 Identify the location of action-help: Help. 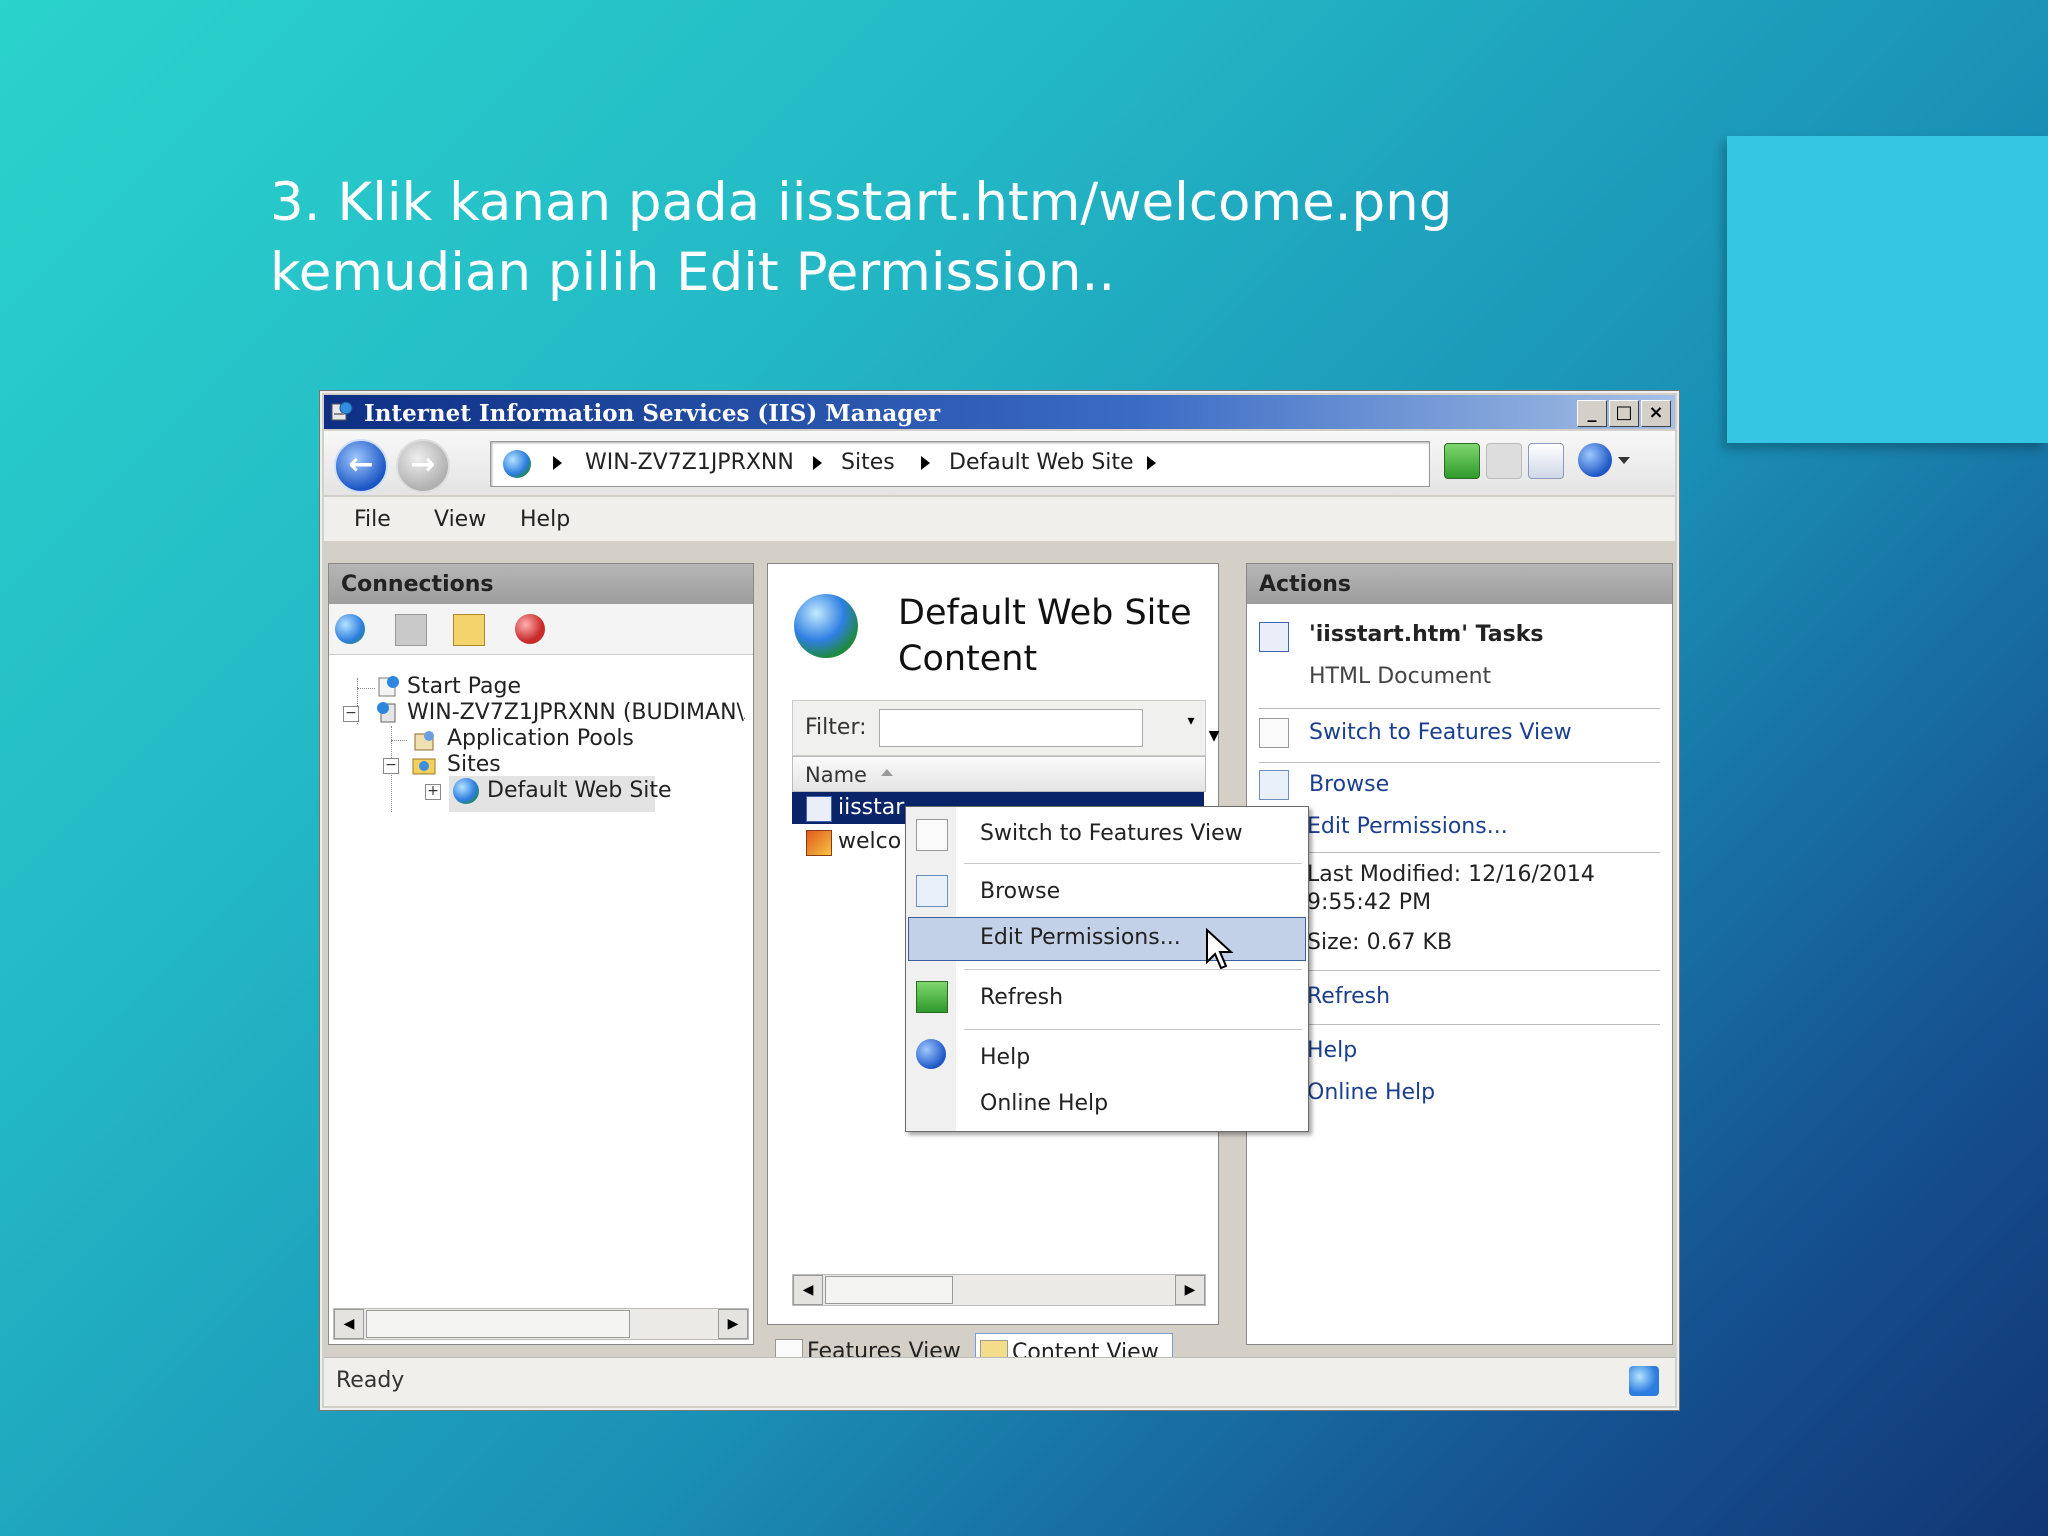
(1332, 1050).